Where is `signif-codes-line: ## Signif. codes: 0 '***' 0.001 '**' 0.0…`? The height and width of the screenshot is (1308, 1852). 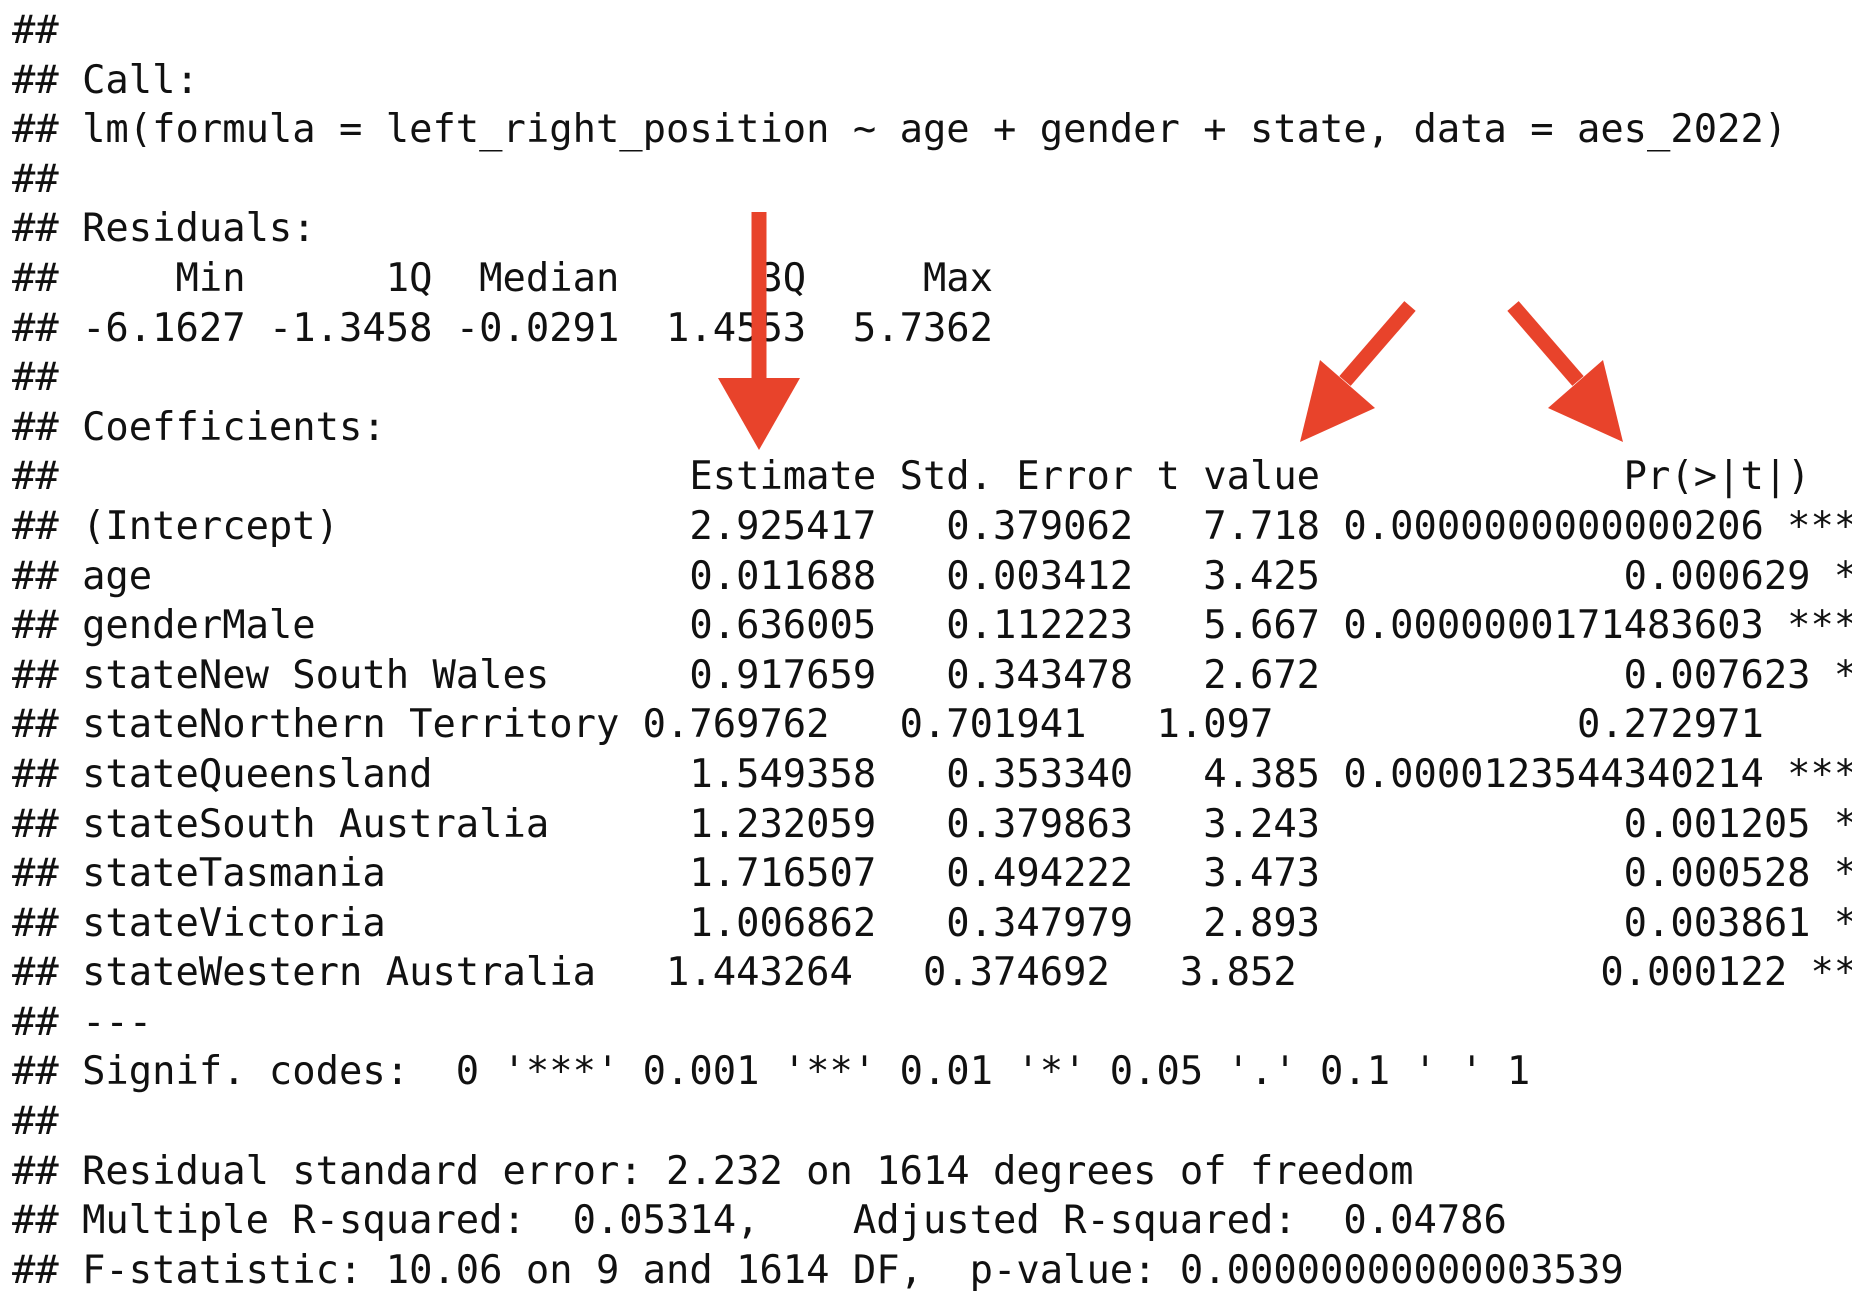
signif-codes-line: ## Signif. codes: 0 '***' 0.001 '**' 0.0… is located at coordinates (771, 1072).